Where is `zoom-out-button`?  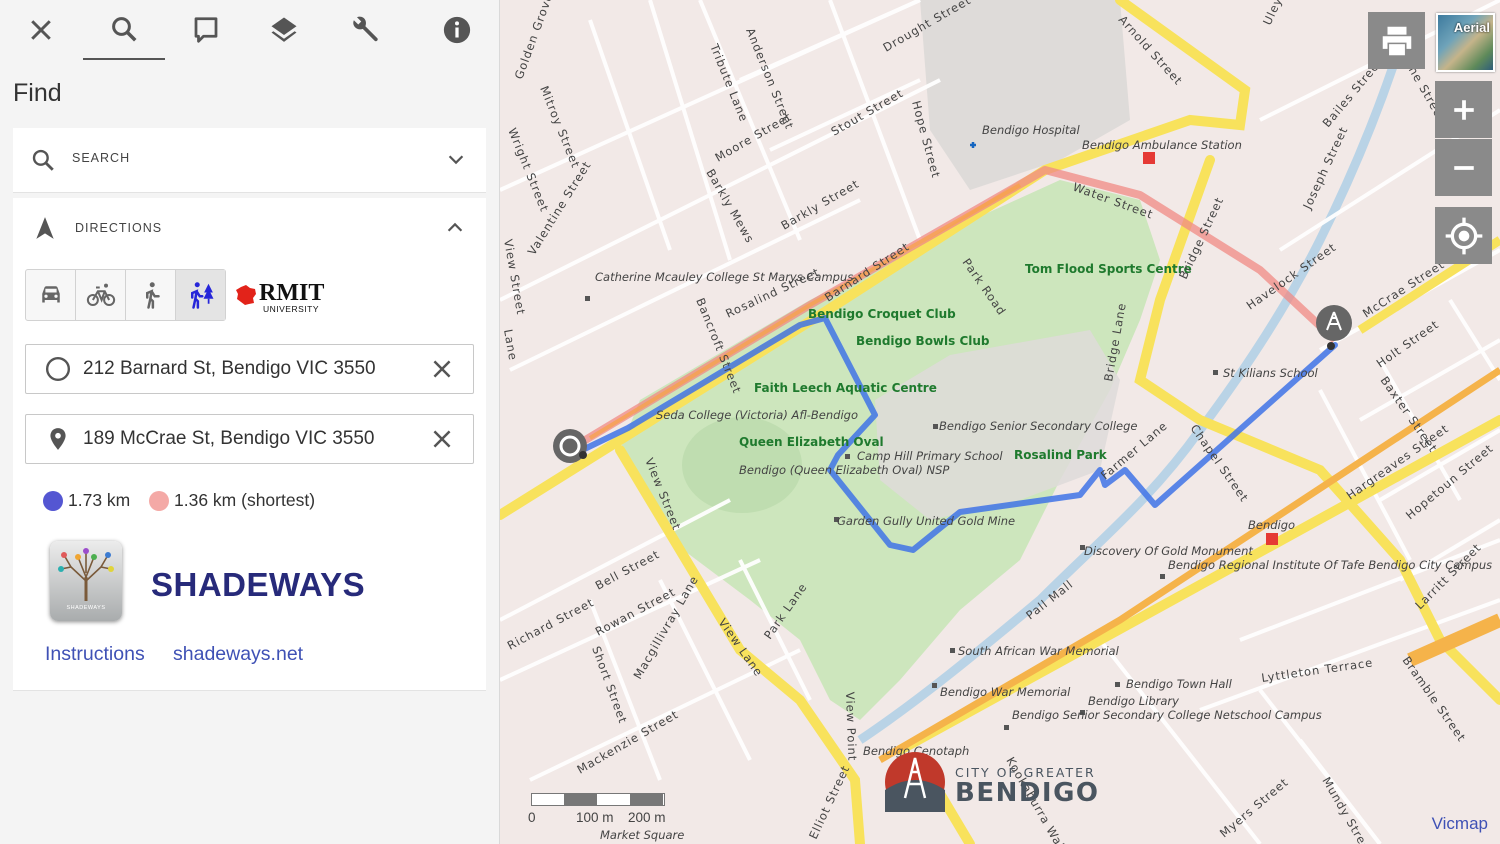 zoom-out-button is located at coordinates (1463, 167).